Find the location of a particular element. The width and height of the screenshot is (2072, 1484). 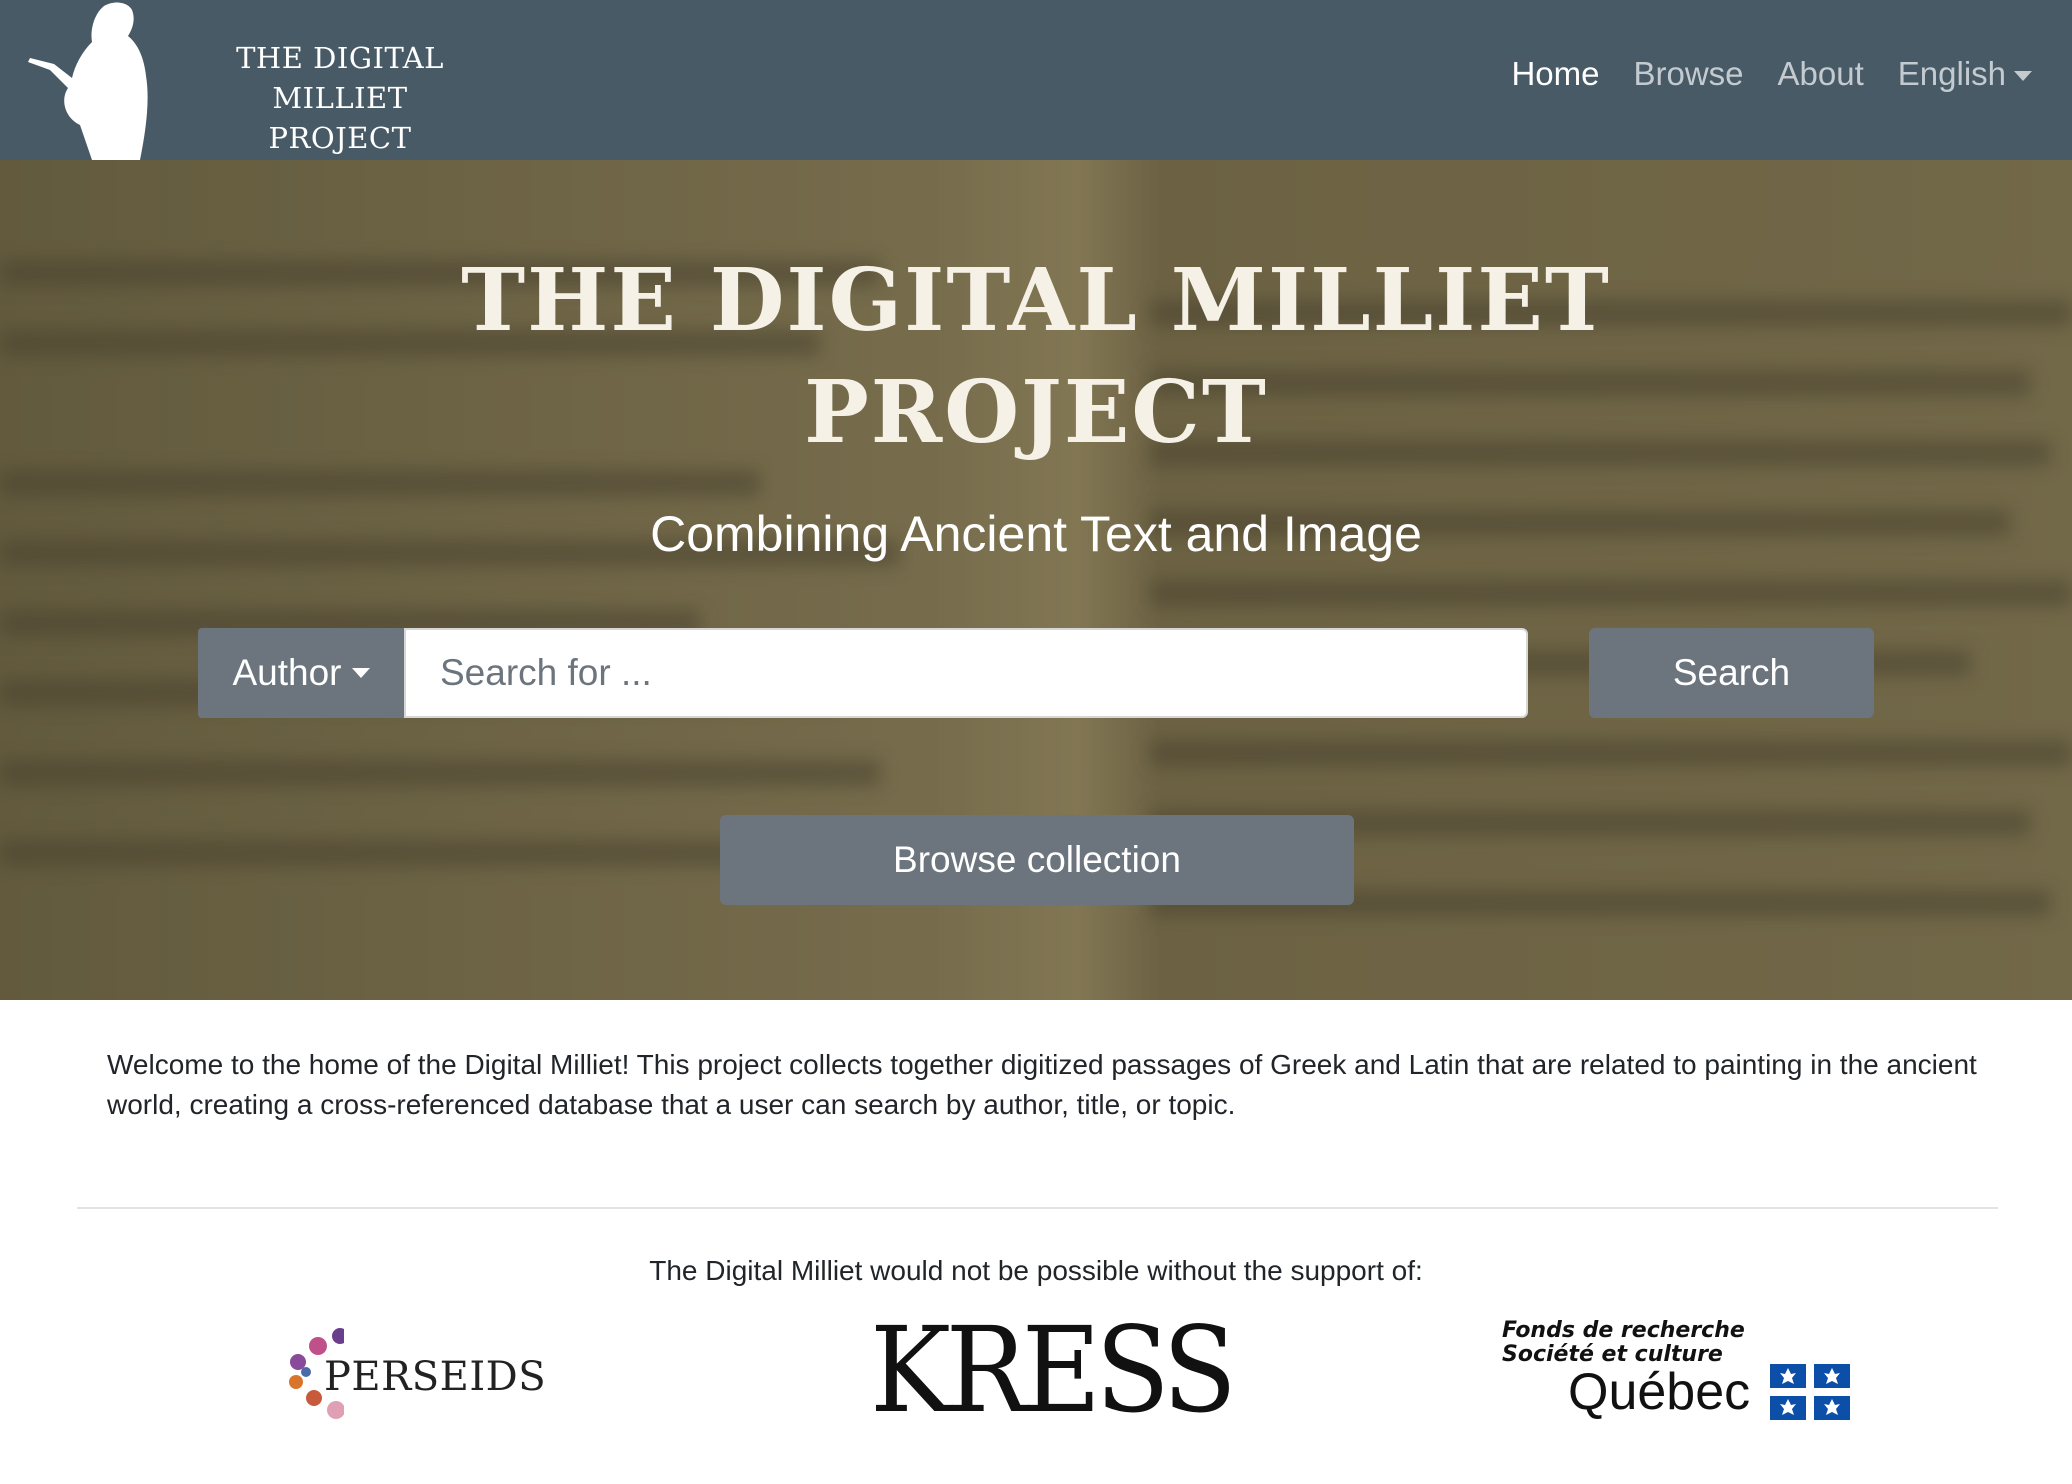

logo-line-2: PROJECT is located at coordinates (340, 138).